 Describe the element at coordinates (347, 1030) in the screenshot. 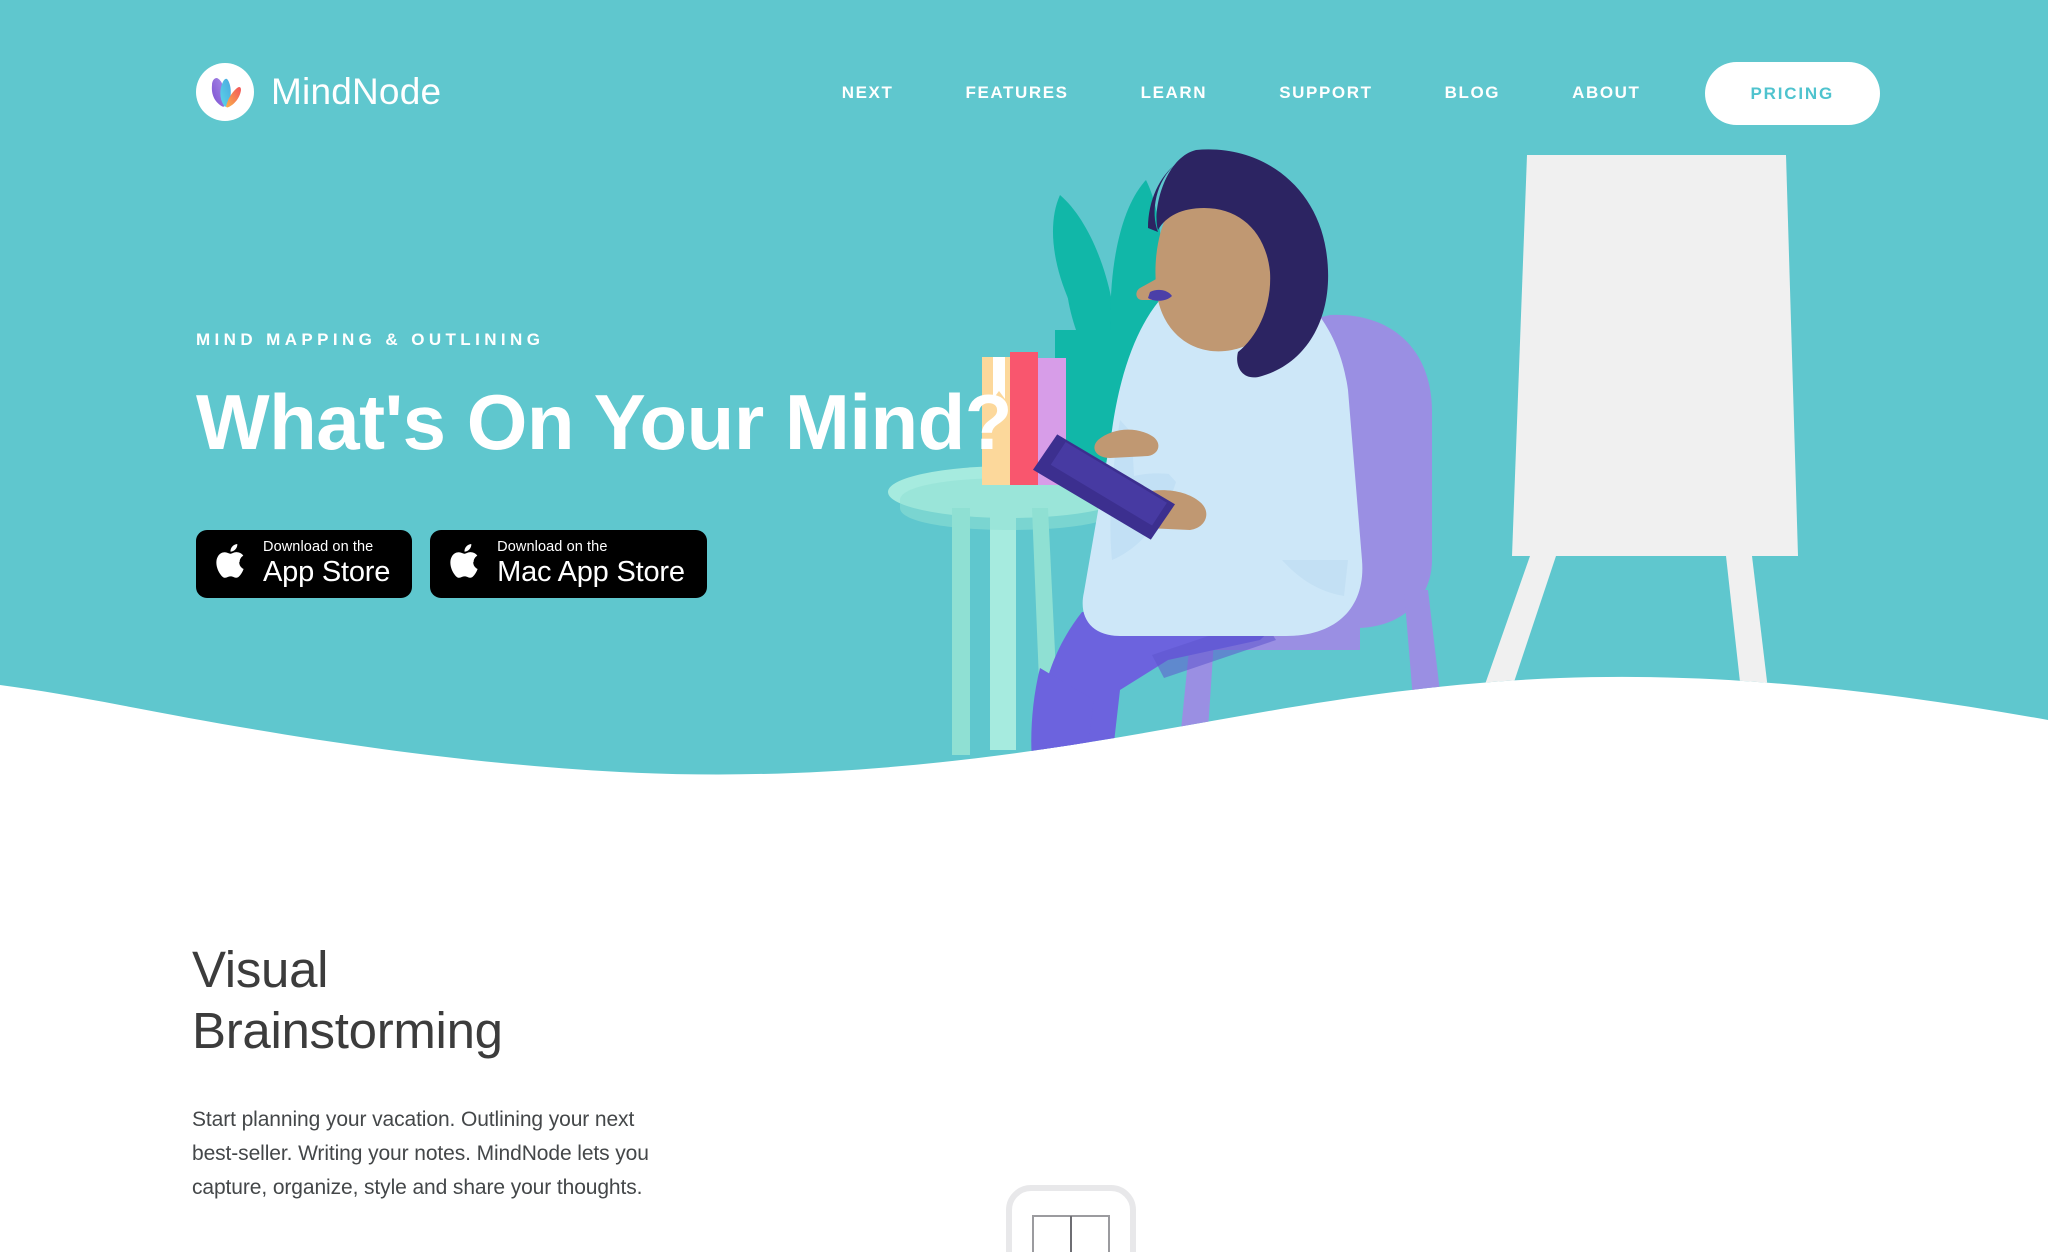

I see `section-title-line2: Brainstorming` at that location.